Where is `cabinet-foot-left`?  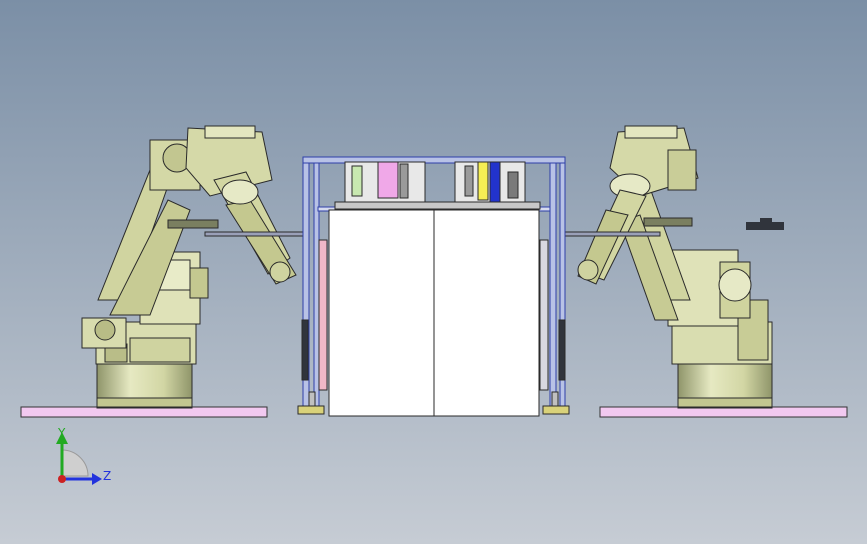
cabinet-foot-left is located at coordinates (311, 410).